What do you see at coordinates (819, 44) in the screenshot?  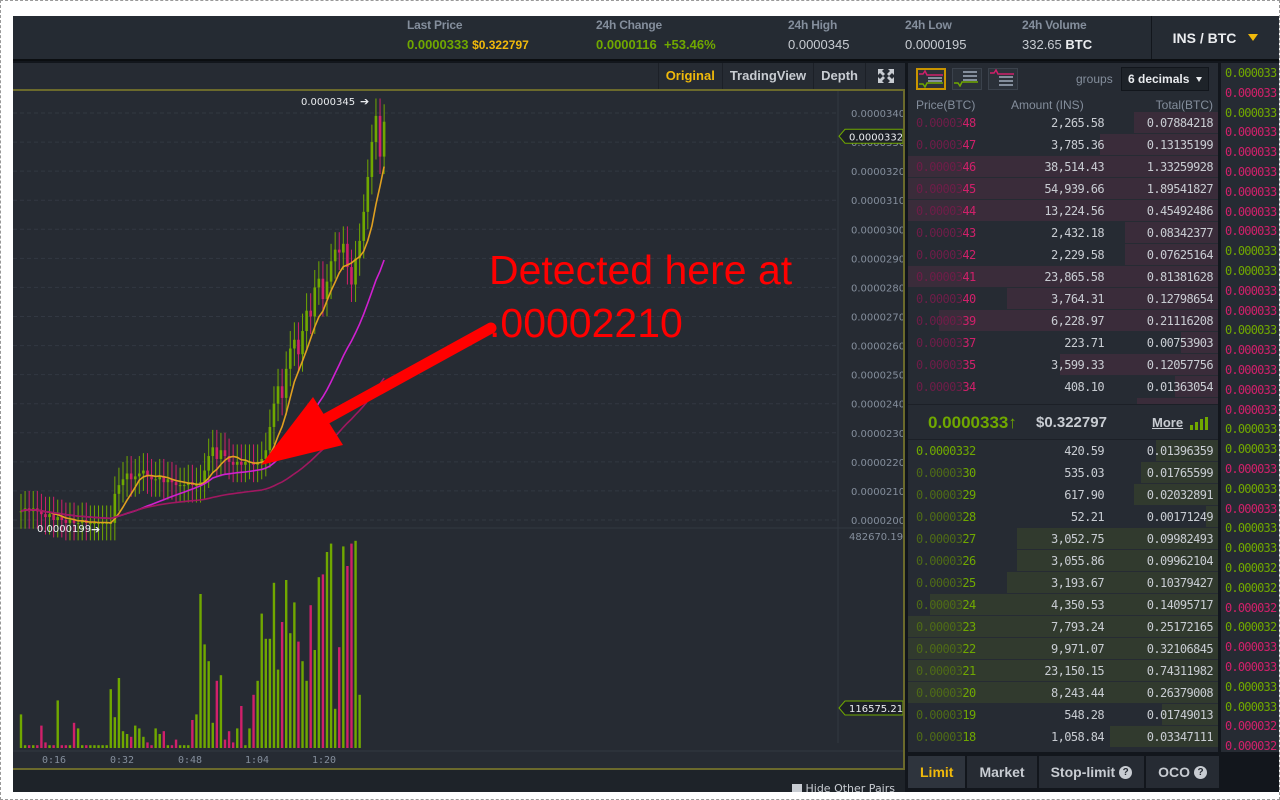 I see `high-value: 0.0000345` at bounding box center [819, 44].